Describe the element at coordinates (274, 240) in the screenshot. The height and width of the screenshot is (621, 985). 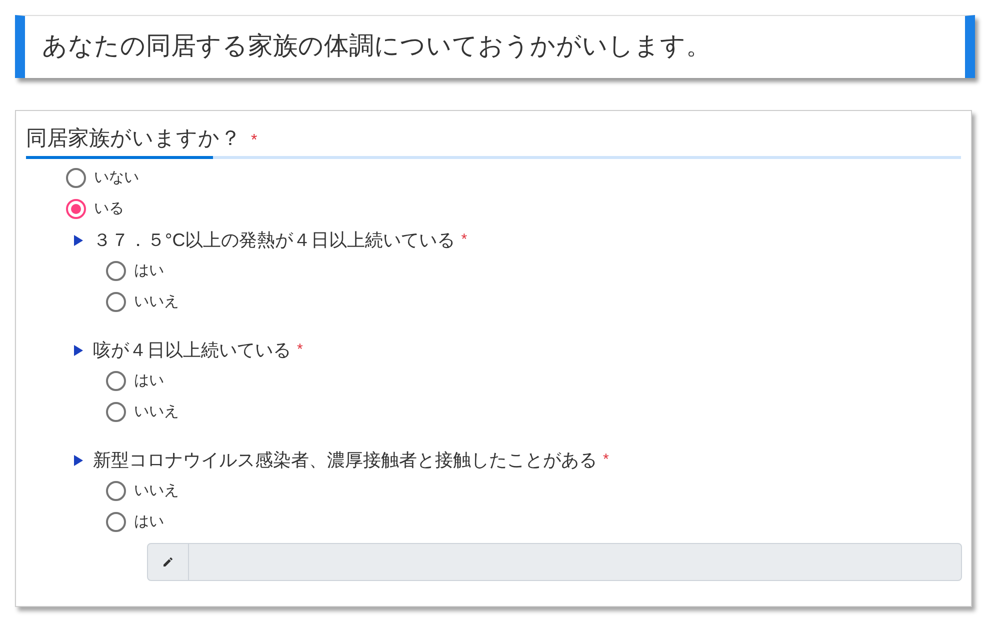
I see `sub-question-label: ３７．５°C以上の発熱が４日以上続いている` at that location.